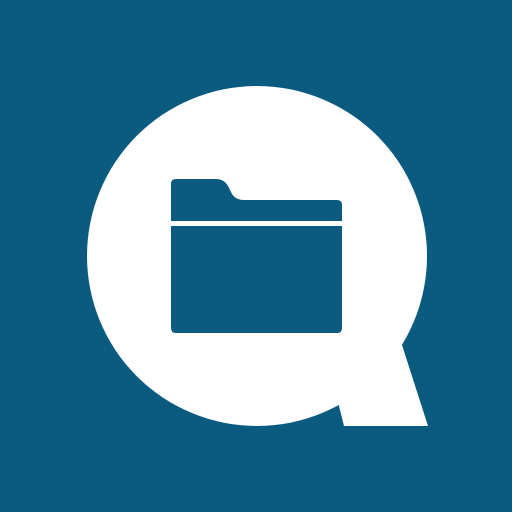 The width and height of the screenshot is (512, 512). What do you see at coordinates (256, 223) in the screenshot?
I see `folder-divider` at bounding box center [256, 223].